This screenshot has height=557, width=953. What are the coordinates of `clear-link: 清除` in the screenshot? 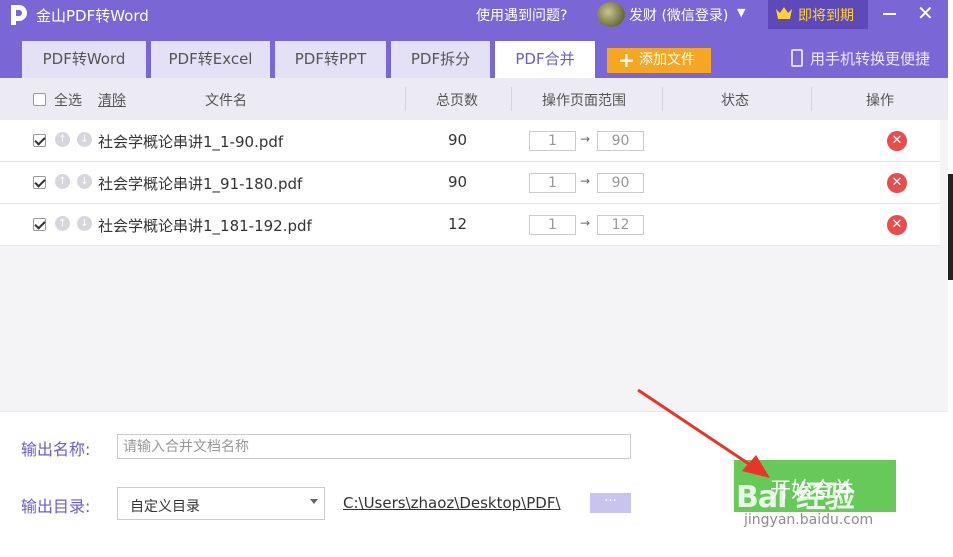 It's located at (112, 100).